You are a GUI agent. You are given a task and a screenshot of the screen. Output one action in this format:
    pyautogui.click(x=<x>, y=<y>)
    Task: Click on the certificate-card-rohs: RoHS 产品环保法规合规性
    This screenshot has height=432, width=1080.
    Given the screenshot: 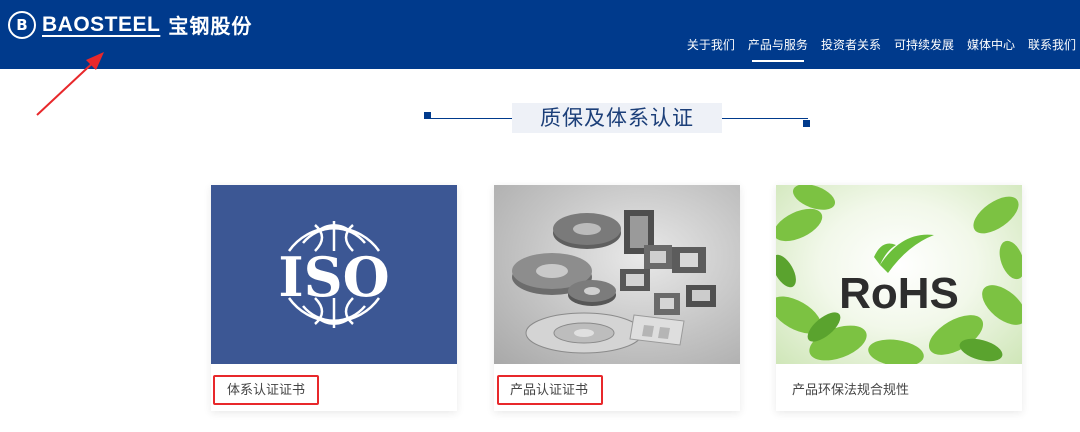 What is the action you would take?
    pyautogui.click(x=899, y=298)
    